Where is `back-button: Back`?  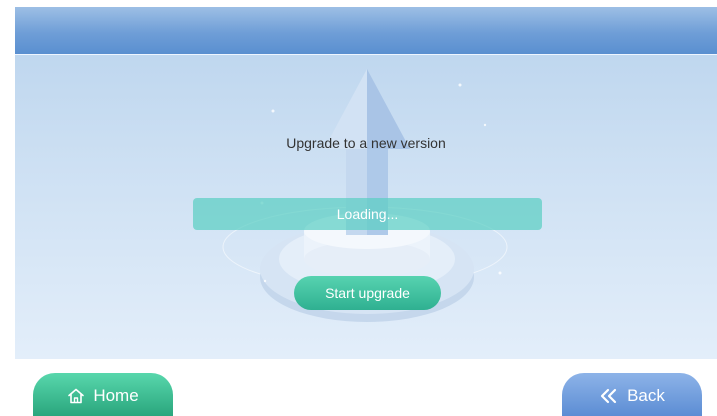
back-button: Back is located at coordinates (632, 394).